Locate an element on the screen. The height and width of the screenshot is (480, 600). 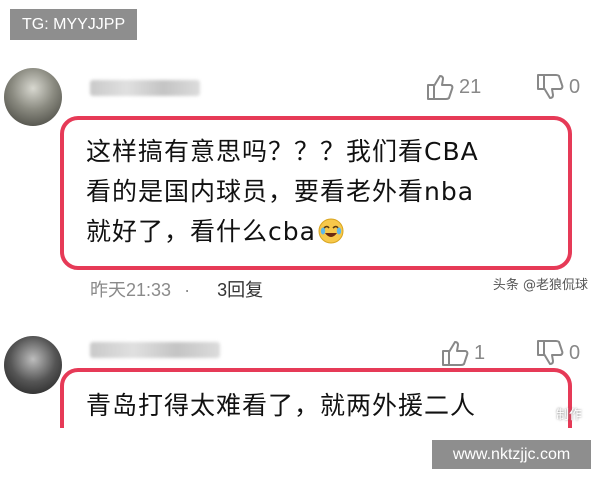
crying-laughing-emoji-icon is located at coordinates (331, 230).